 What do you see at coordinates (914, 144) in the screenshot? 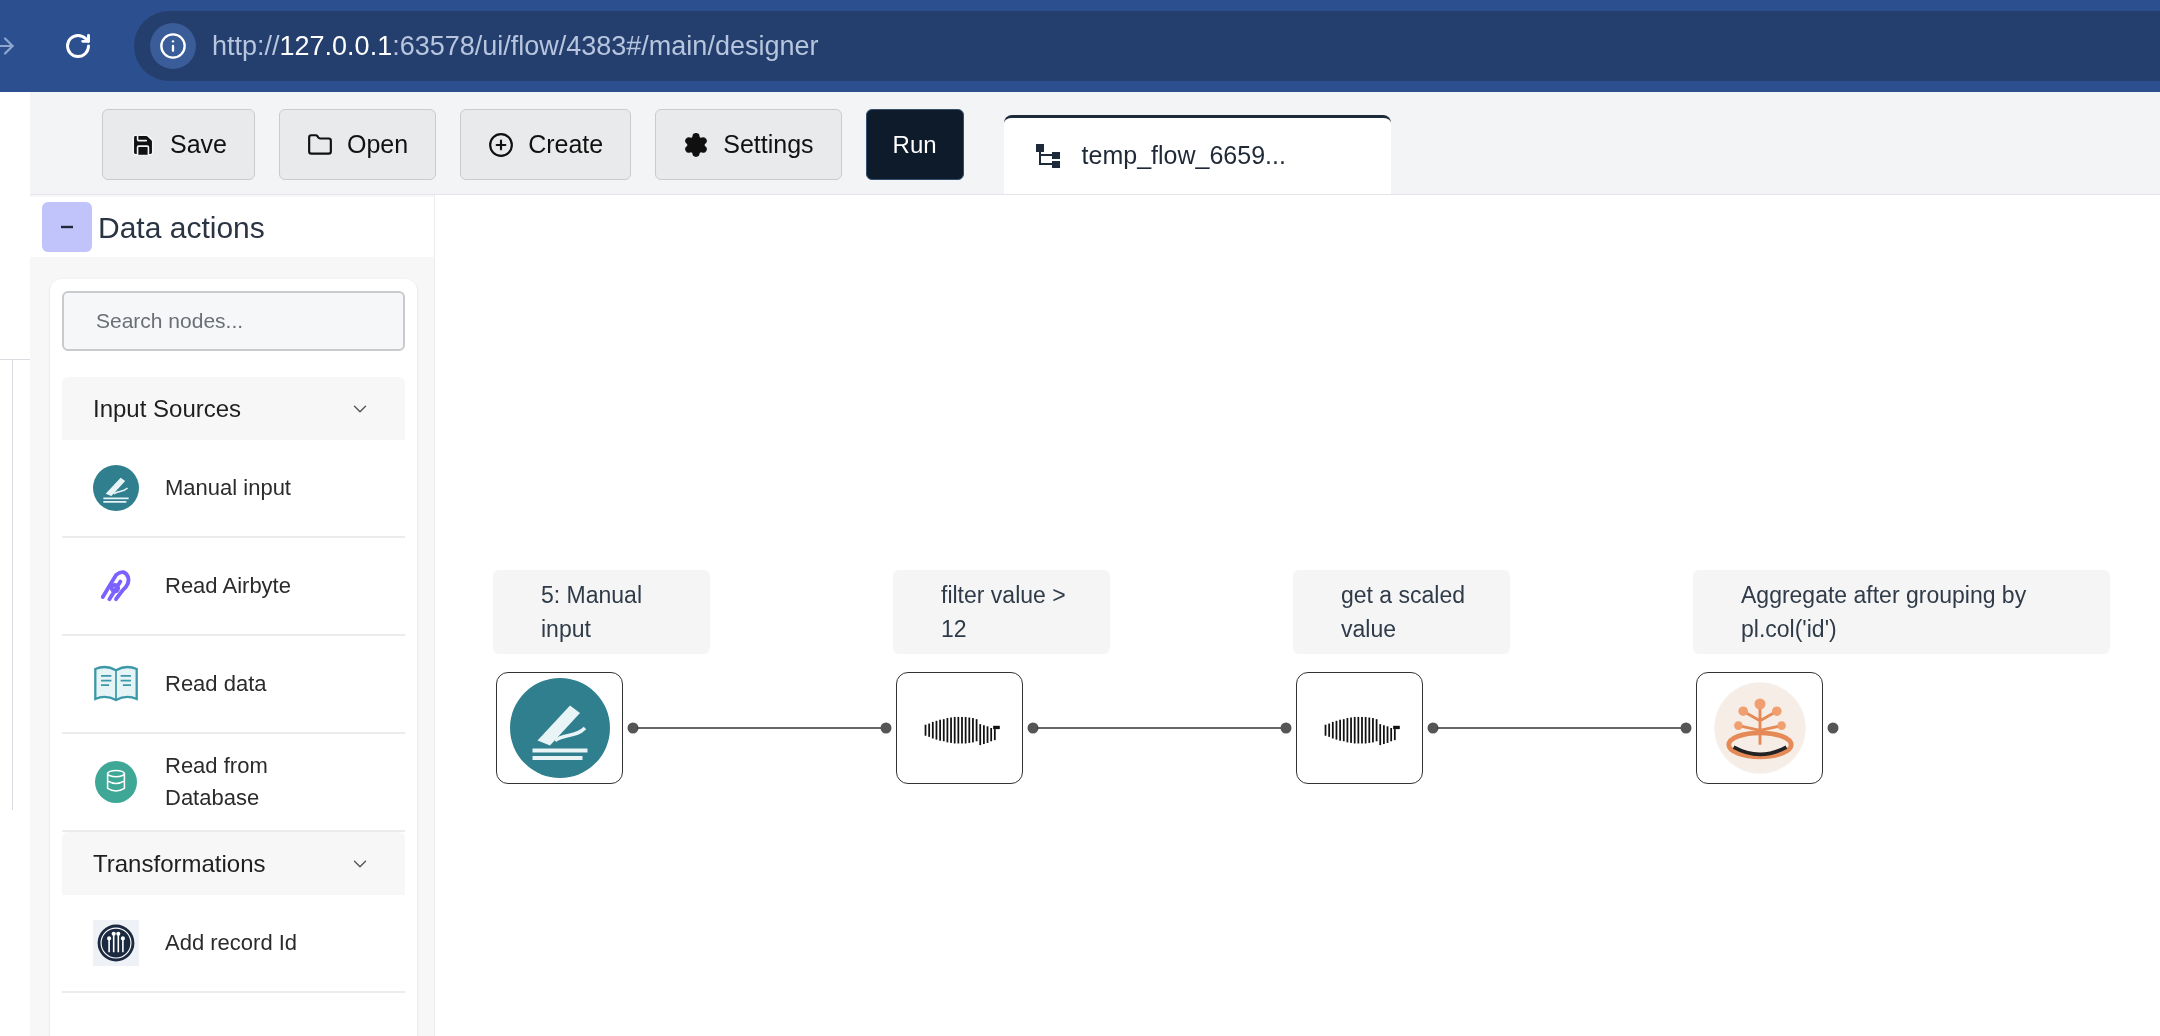
I see `run-button: Run` at bounding box center [914, 144].